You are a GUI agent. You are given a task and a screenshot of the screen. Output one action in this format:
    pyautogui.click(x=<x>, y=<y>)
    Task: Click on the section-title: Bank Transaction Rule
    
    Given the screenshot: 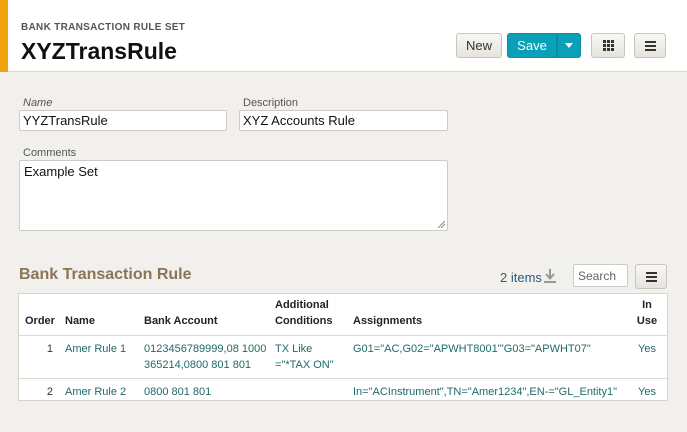 What is the action you would take?
    pyautogui.click(x=105, y=274)
    